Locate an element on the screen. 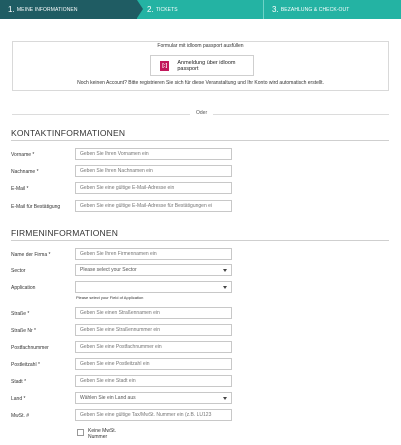 Image resolution: width=401 pixels, height=445 pixels. step-tickets: 2. TICKETS is located at coordinates (200, 9).